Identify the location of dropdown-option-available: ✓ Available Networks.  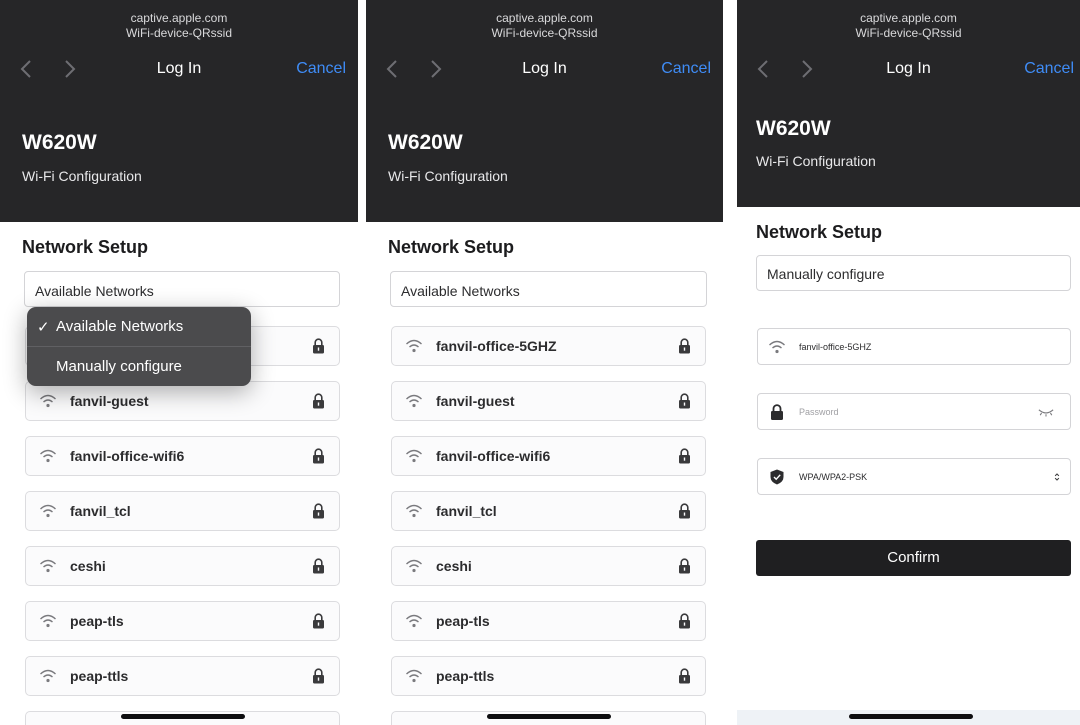
(139, 326).